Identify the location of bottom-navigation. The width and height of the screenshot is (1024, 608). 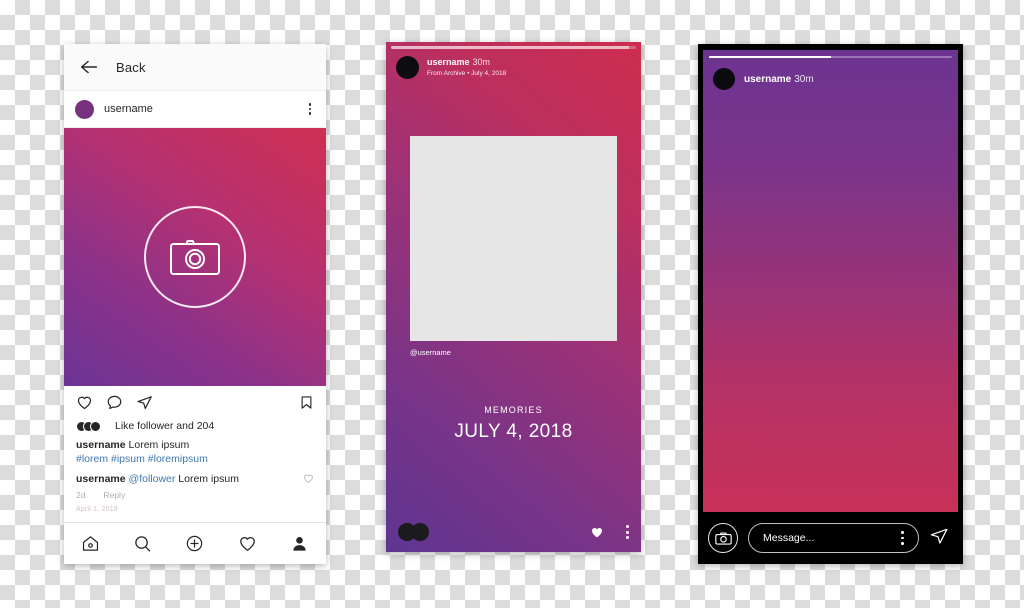
(195, 543).